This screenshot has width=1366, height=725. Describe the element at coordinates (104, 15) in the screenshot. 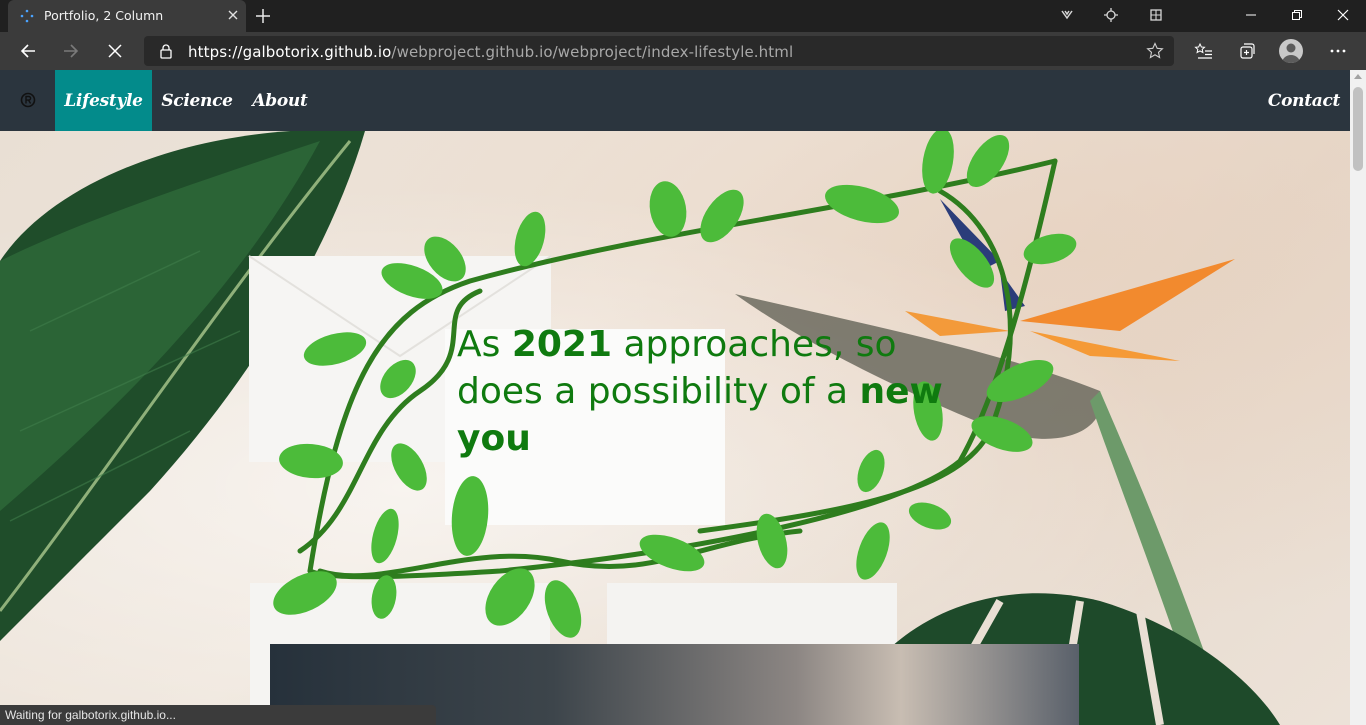

I see `tab-title: Portfolio, 2 Column` at that location.